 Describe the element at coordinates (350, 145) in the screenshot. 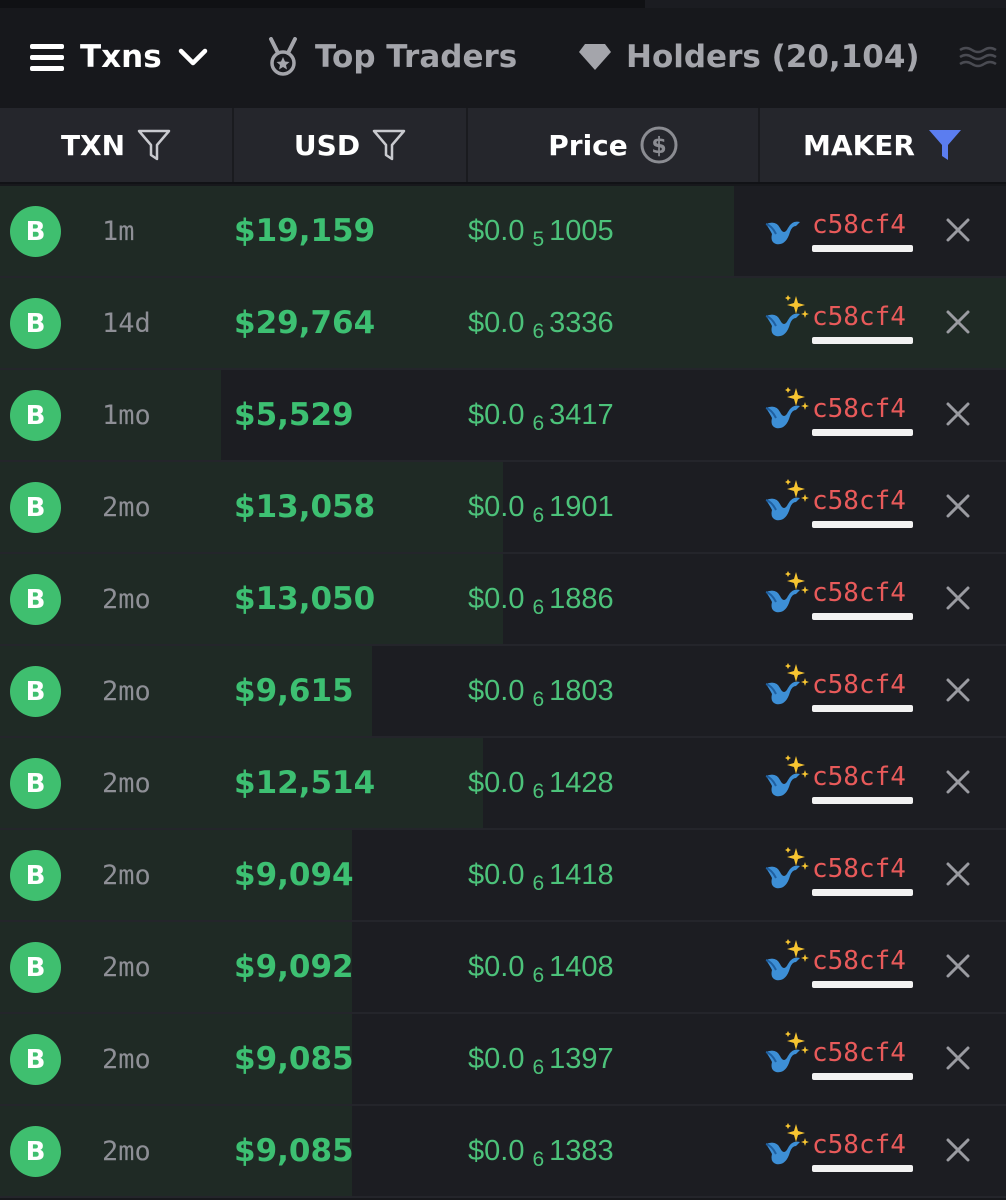

I see `header-usd: USD` at that location.